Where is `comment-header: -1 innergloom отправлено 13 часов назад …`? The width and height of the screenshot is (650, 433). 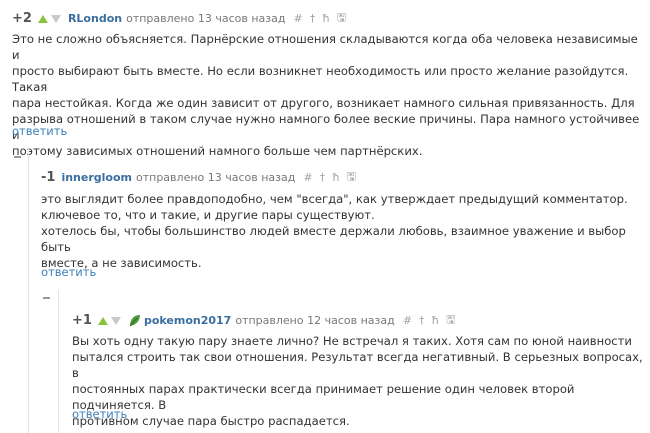
comment-header: -1 innergloom отправлено 13 часов назад … is located at coordinates (202, 177).